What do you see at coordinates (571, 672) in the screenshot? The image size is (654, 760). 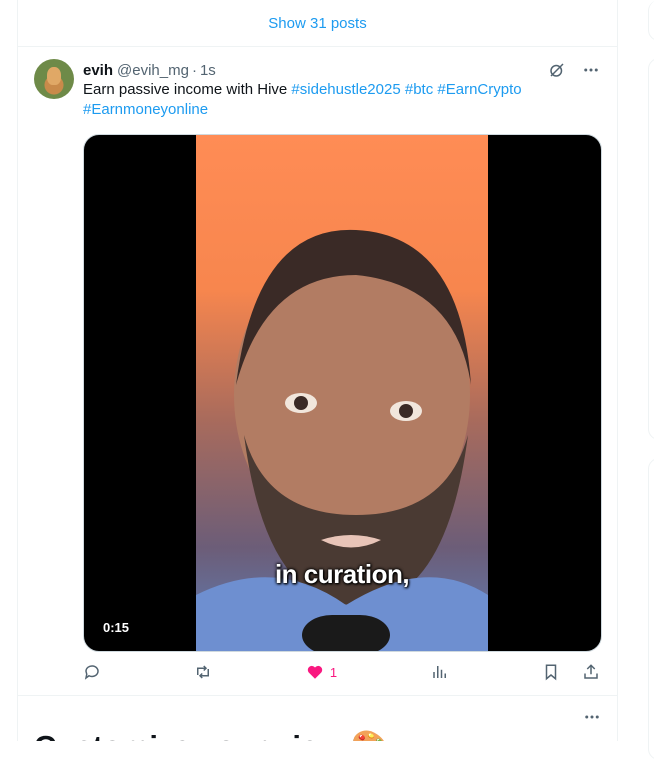 I see `bookmark-share-group` at bounding box center [571, 672].